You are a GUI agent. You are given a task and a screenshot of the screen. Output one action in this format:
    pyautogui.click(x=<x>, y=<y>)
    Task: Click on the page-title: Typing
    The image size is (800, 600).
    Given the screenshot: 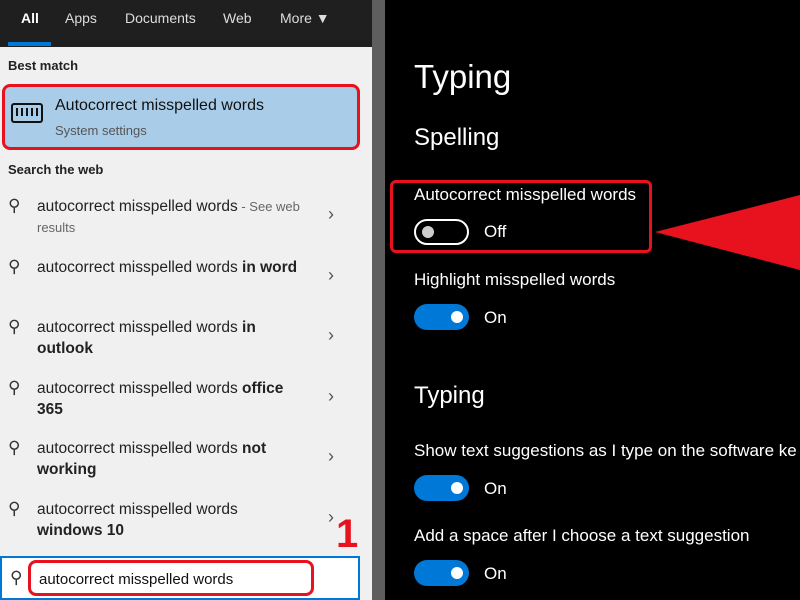 What is the action you would take?
    pyautogui.click(x=463, y=76)
    